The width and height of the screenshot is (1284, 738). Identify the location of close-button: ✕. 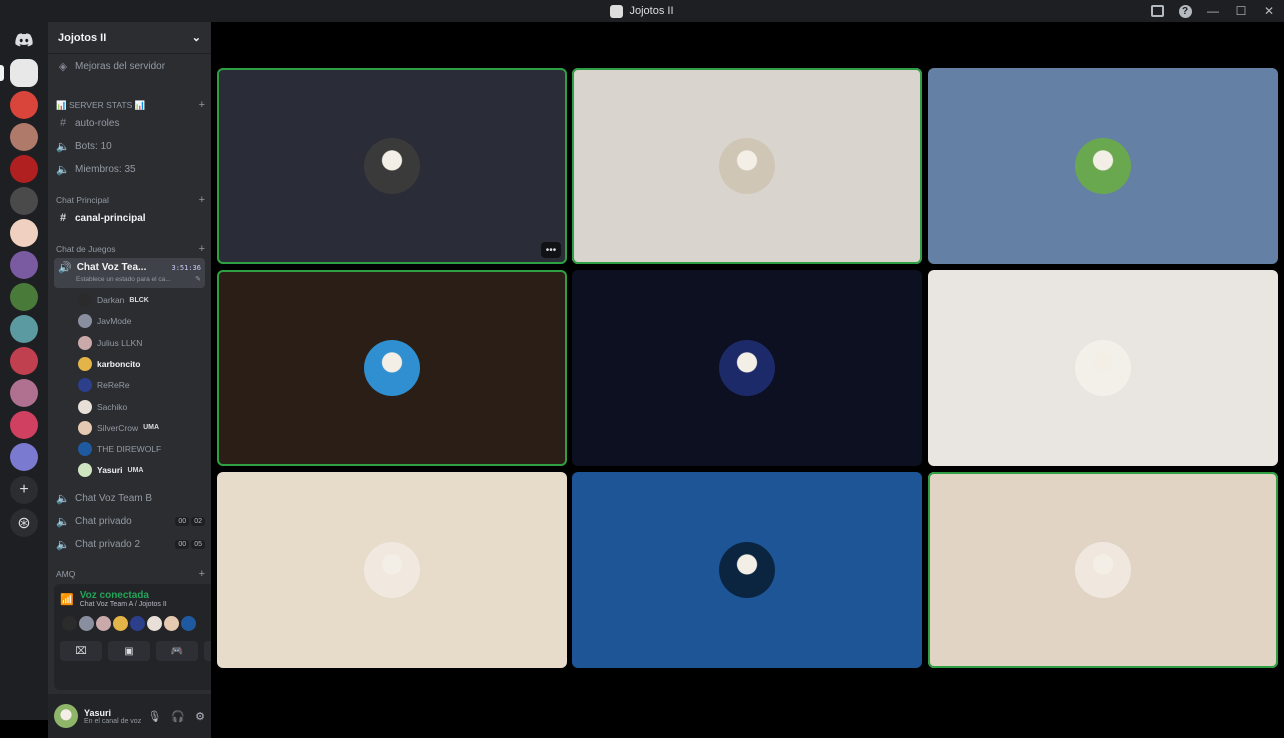
(1269, 11).